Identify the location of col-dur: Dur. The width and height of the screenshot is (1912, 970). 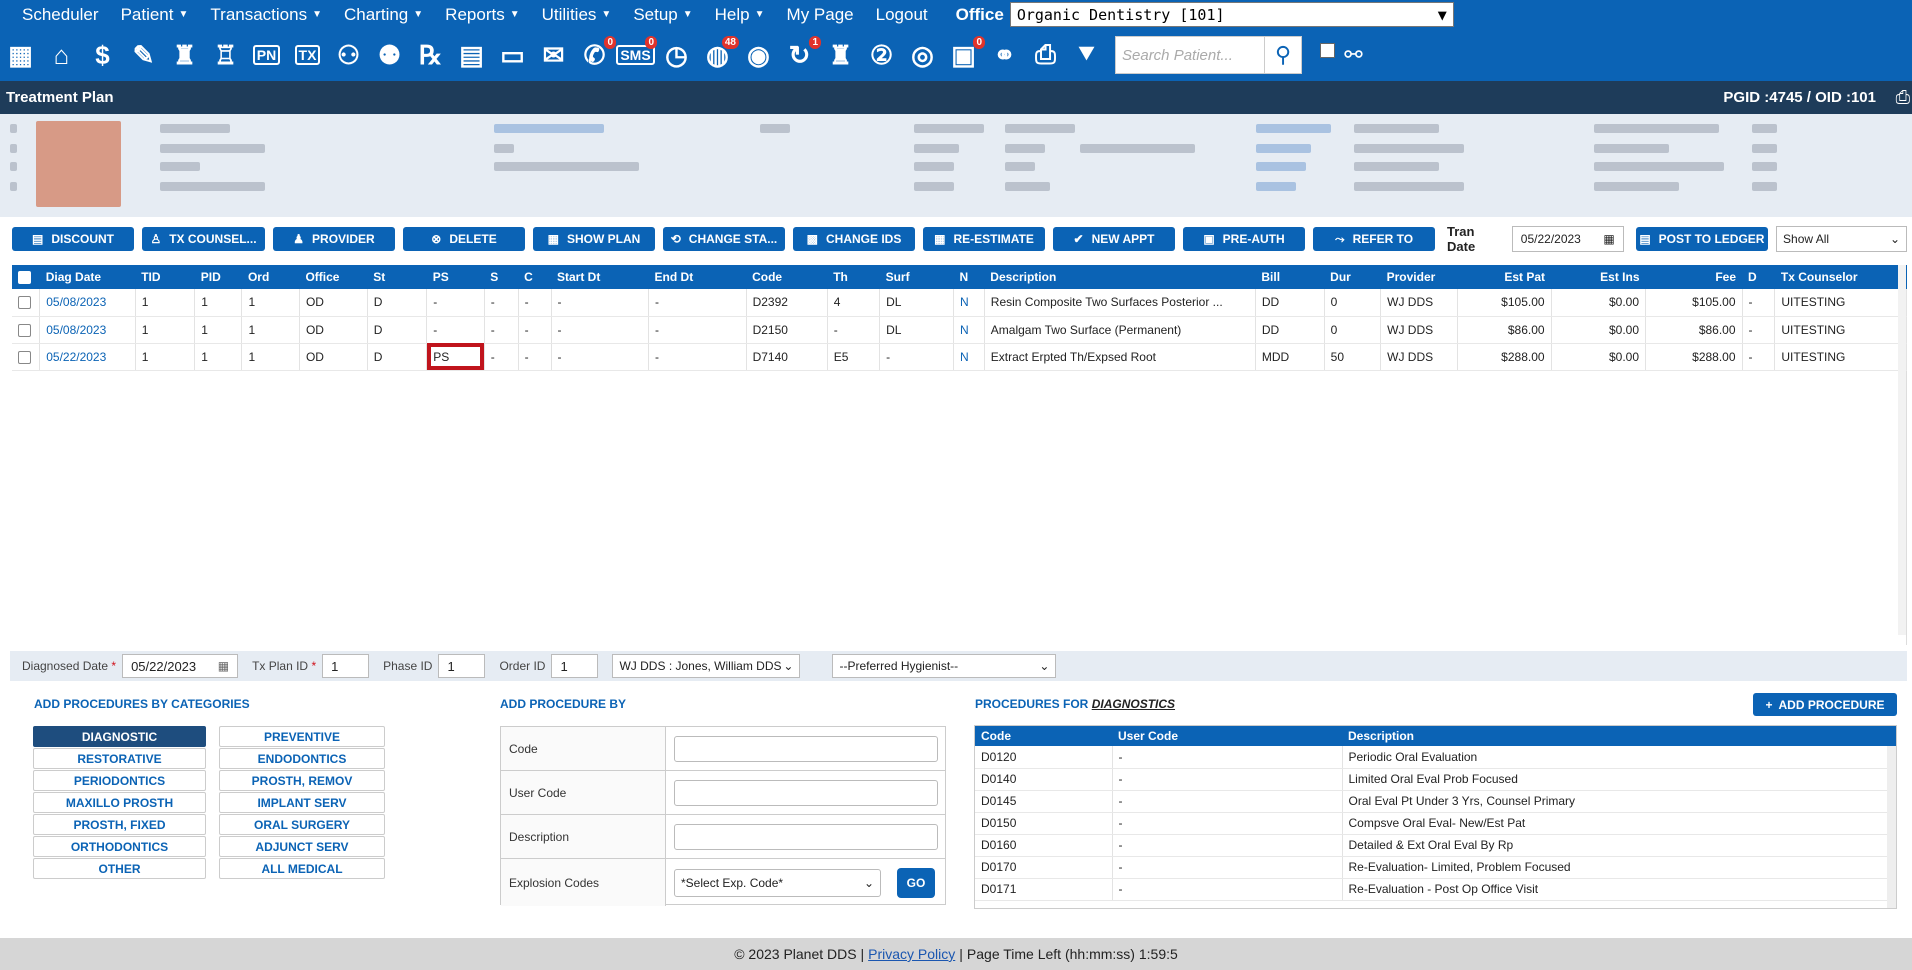
(1352, 277).